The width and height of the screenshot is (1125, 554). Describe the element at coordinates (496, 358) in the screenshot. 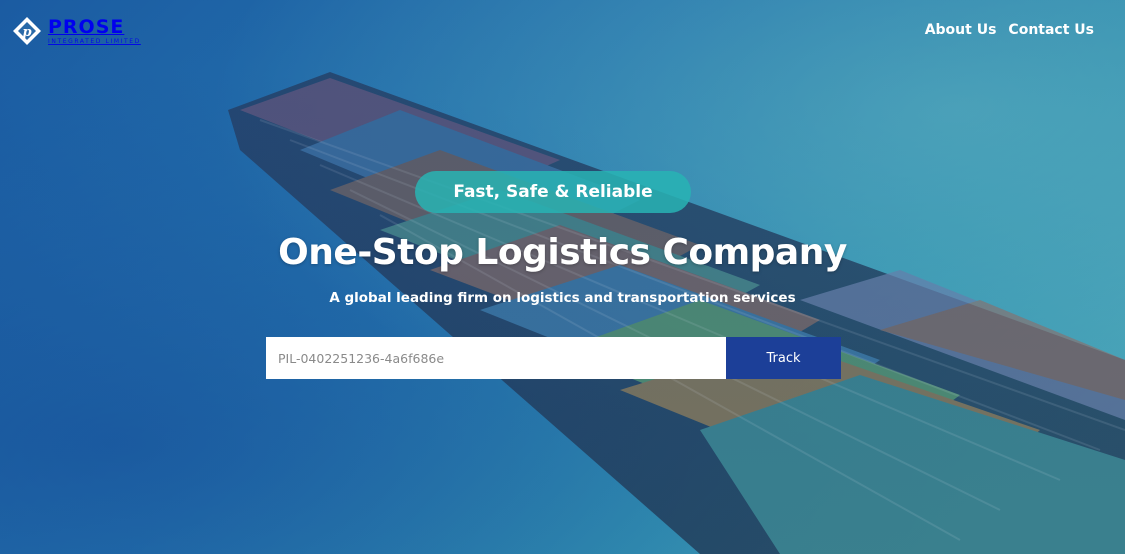

I see `tracking-number-input` at that location.